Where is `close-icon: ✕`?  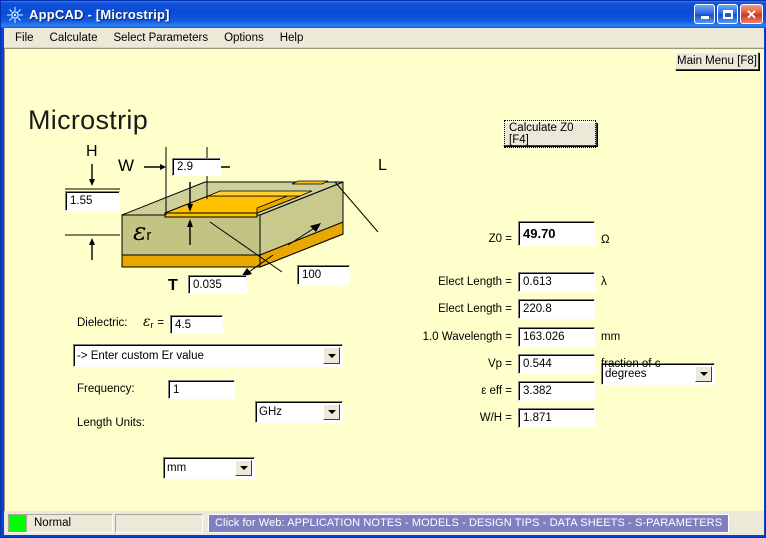 close-icon: ✕ is located at coordinates (751, 14).